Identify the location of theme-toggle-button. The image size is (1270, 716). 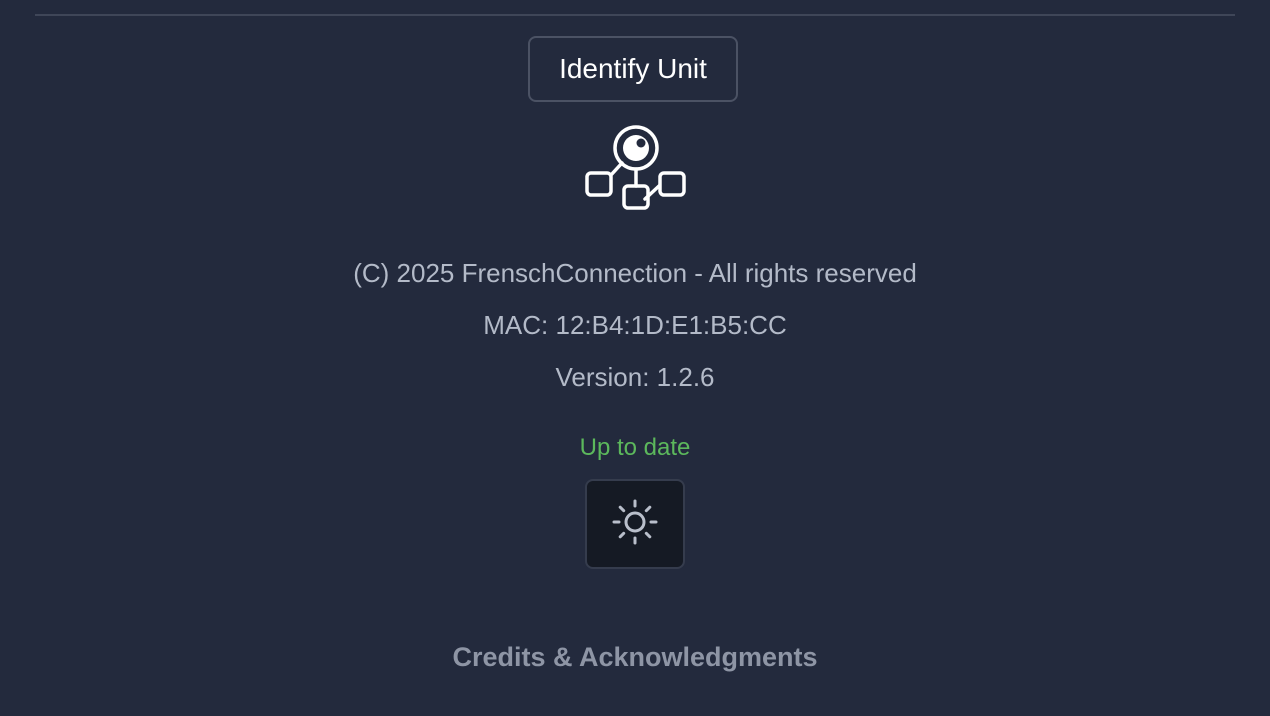
(635, 524).